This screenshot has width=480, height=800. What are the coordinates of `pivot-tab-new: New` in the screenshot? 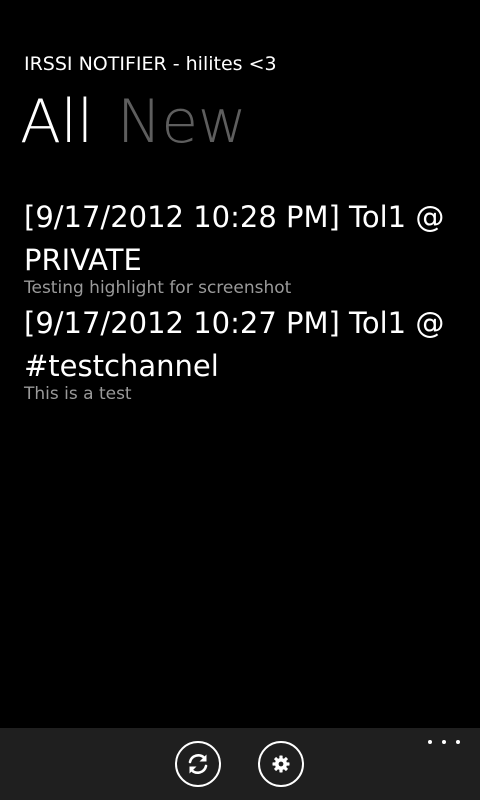 It's located at (182, 122).